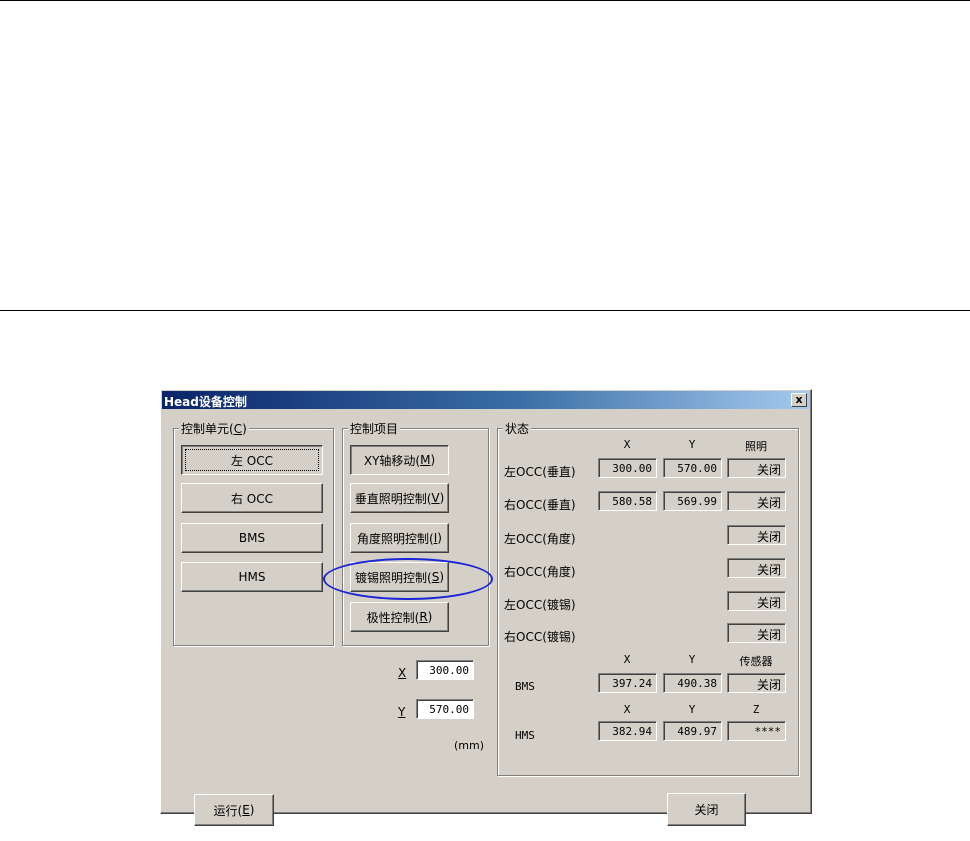 Image resolution: width=970 pixels, height=841 pixels. Describe the element at coordinates (756, 731) in the screenshot. I see `hms-z-value: ****` at that location.